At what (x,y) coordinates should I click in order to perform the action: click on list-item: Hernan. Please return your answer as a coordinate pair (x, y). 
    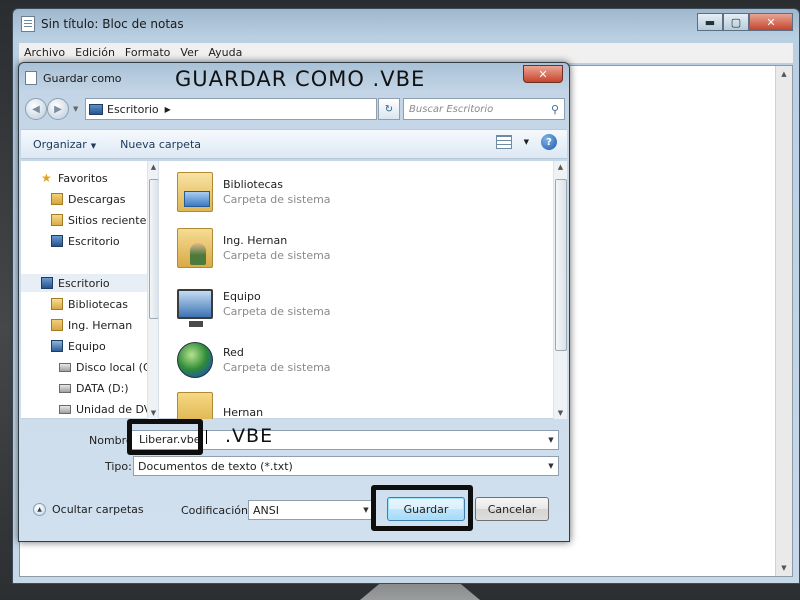
    Looking at the image, I should click on (220, 403).